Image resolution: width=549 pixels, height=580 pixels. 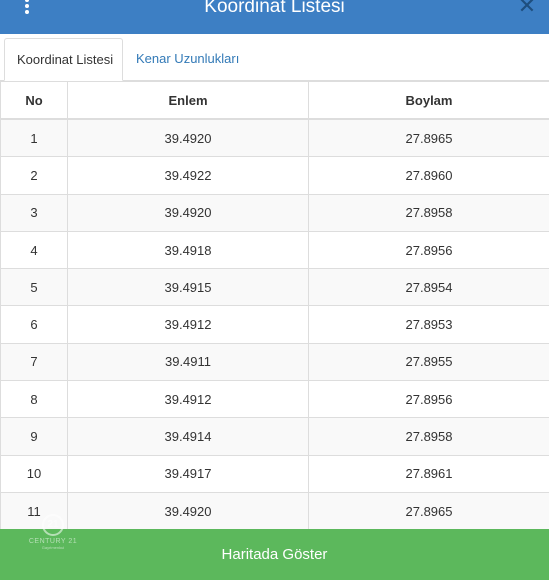 What do you see at coordinates (34, 287) in the screenshot?
I see `cell-no: 5` at bounding box center [34, 287].